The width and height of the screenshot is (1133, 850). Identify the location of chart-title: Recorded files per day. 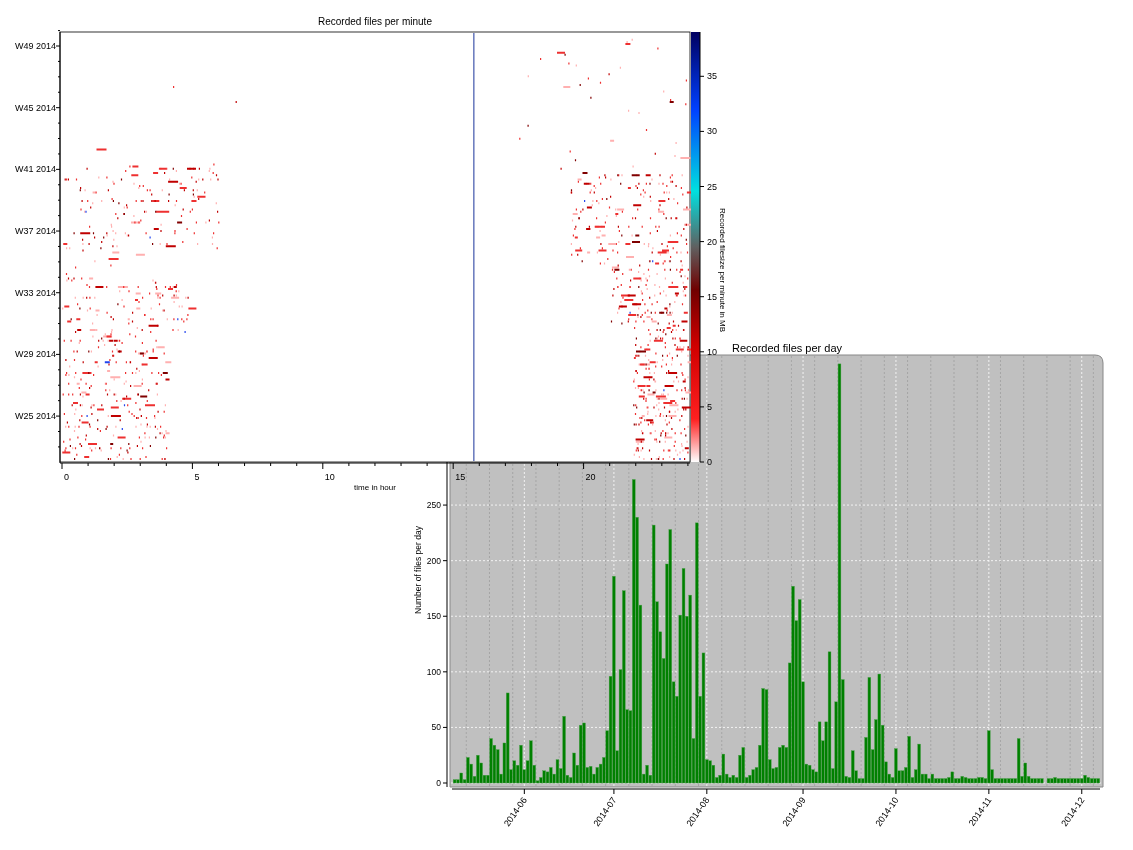
(787, 348).